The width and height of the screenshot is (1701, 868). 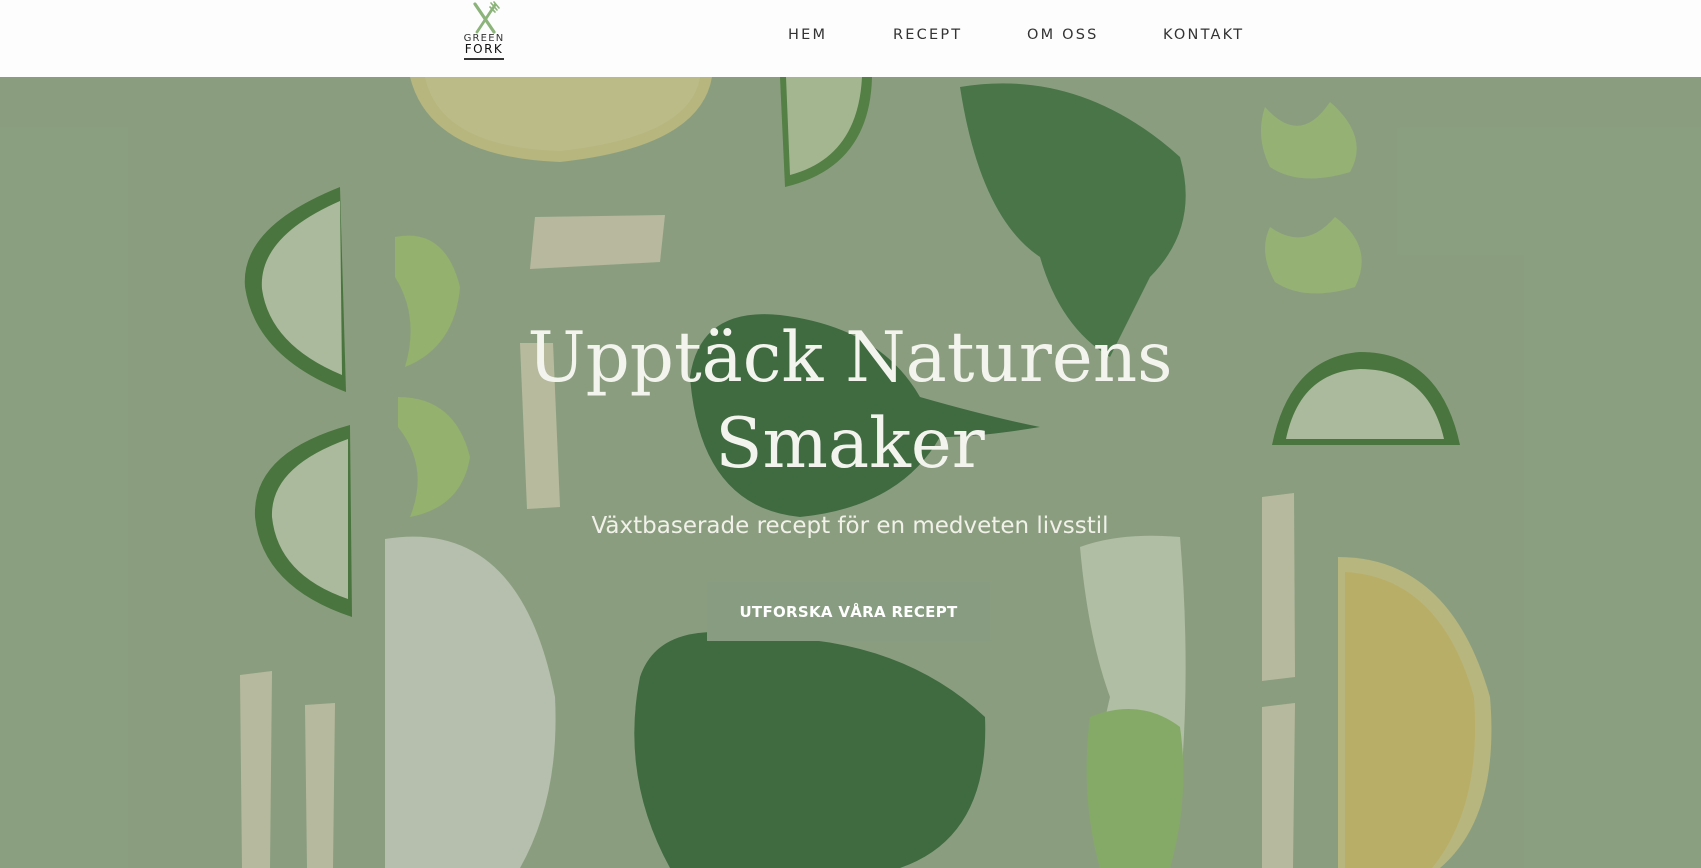 I want to click on nav-item-recept: RECEPT, so click(x=927, y=35).